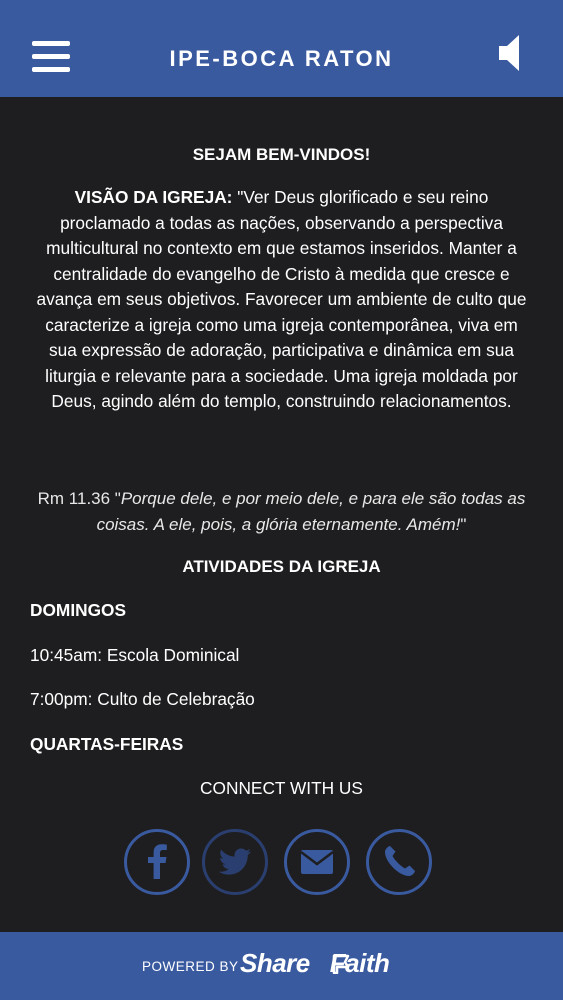  What do you see at coordinates (107, 744) in the screenshot?
I see `wednesday-heading: QUARTAS-FEIRAS` at bounding box center [107, 744].